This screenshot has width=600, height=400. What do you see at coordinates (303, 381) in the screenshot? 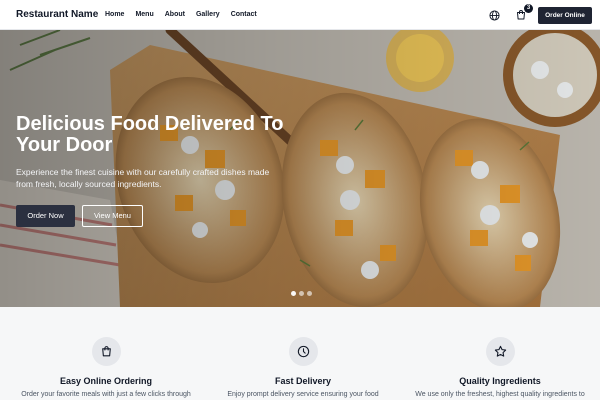
I see `feature-title: Fast Delivery` at bounding box center [303, 381].